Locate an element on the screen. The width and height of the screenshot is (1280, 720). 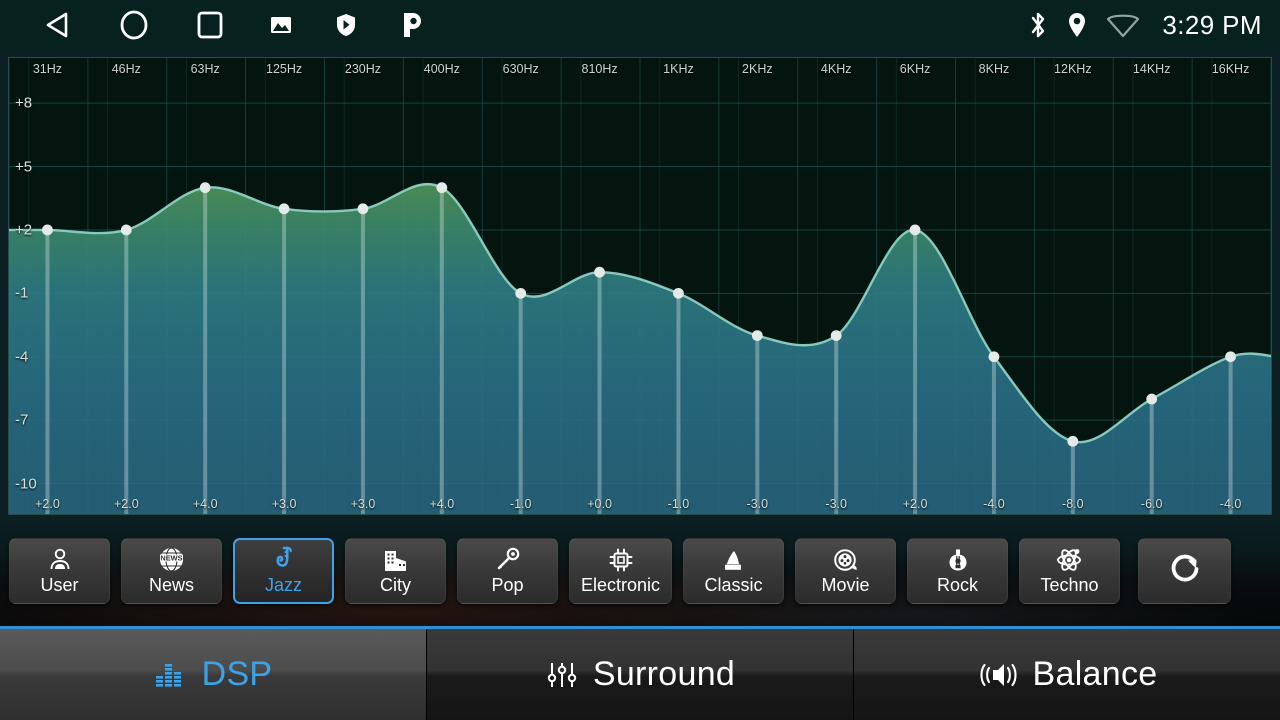
clock: 3:29 PM is located at coordinates (1212, 24).